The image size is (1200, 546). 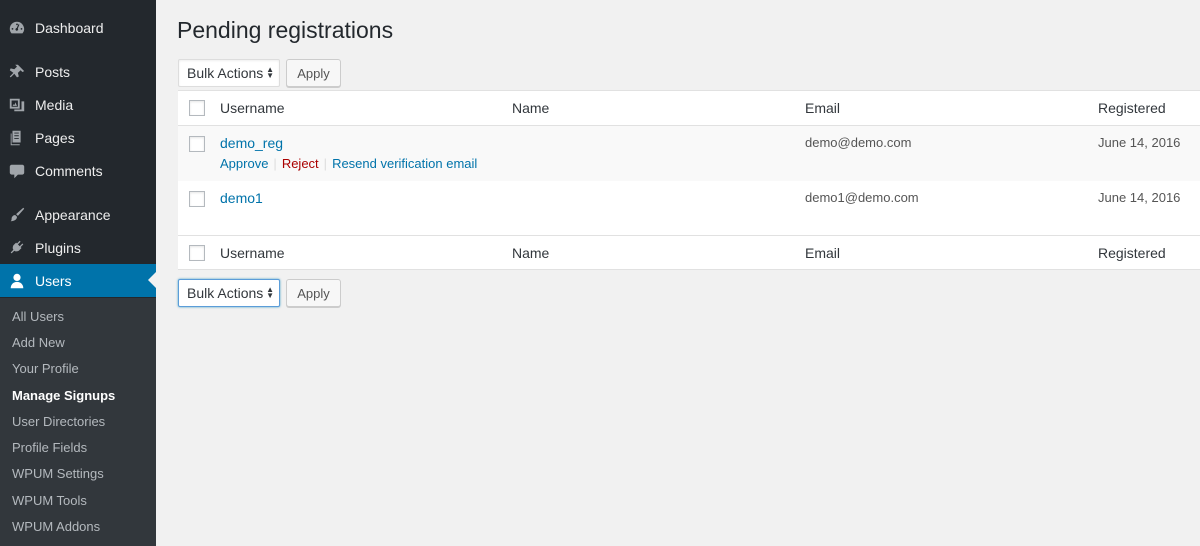 I want to click on menu-item-plugins: Plugins, so click(x=78, y=247).